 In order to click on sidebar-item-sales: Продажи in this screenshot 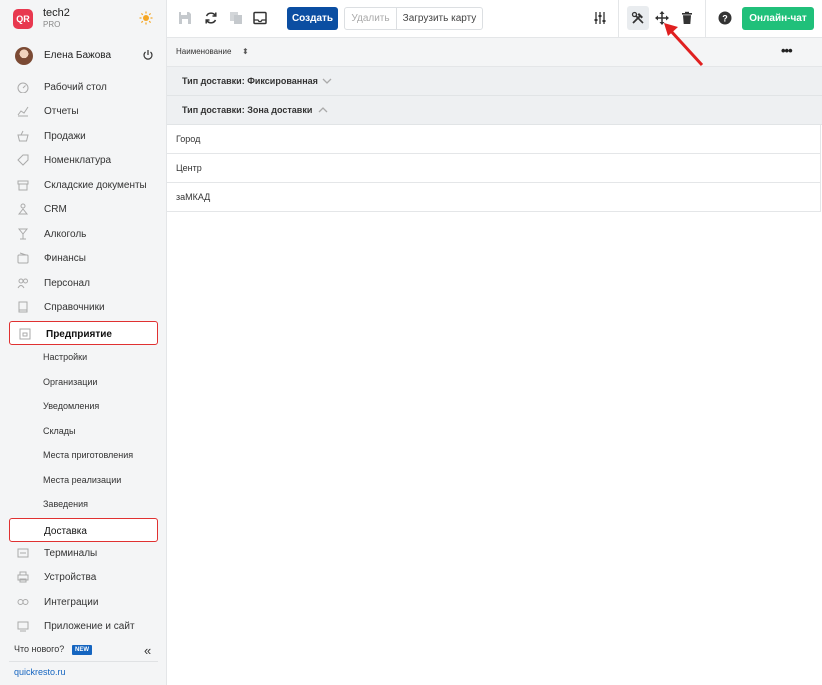, I will do `click(83, 136)`.